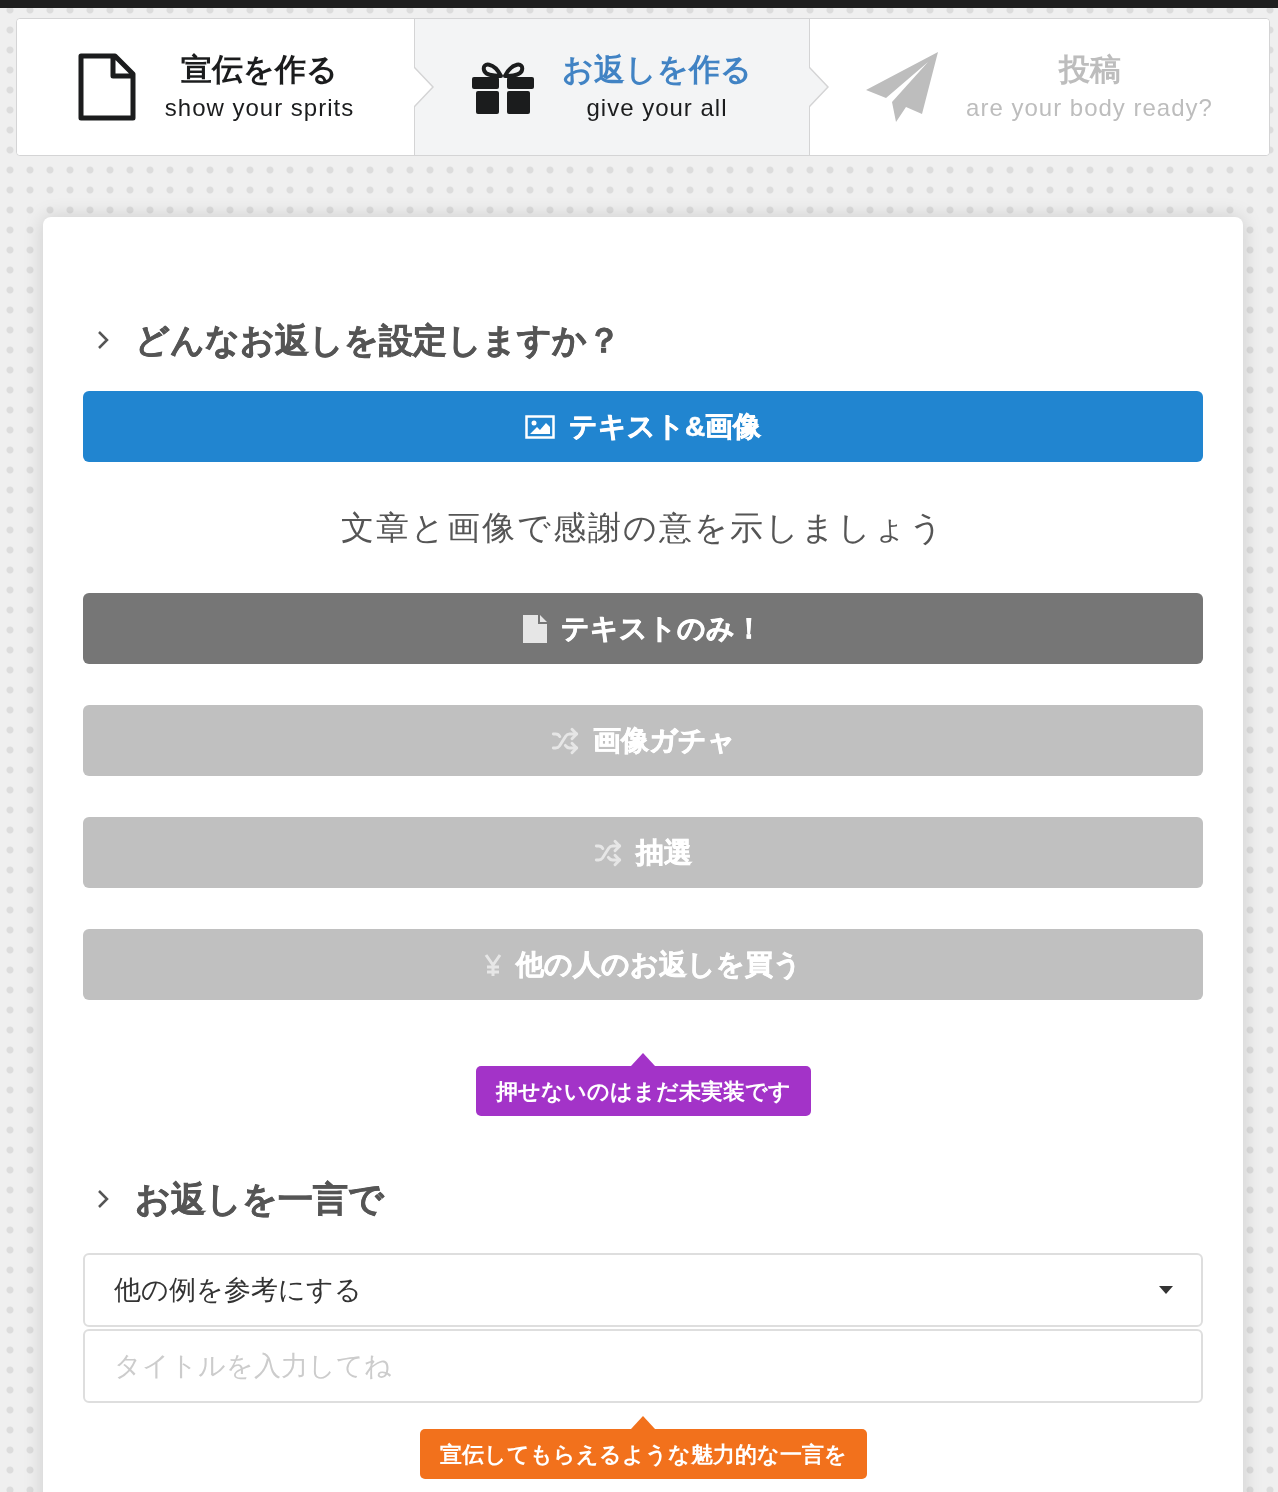  What do you see at coordinates (503, 87) in the screenshot?
I see `gift-icon` at bounding box center [503, 87].